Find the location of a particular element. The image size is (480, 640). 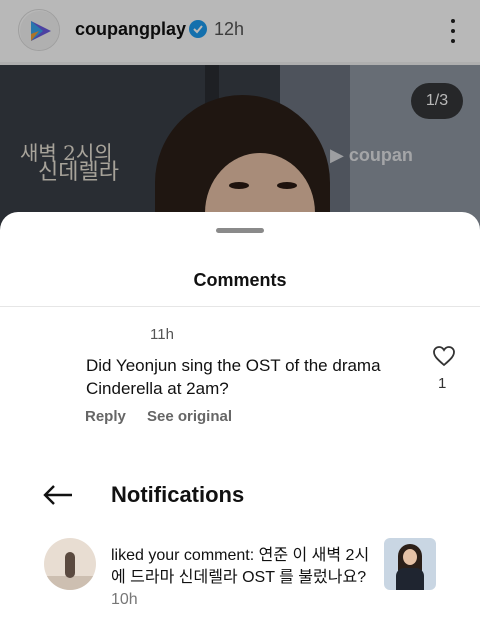

notifications-title: Notifications is located at coordinates (178, 494).